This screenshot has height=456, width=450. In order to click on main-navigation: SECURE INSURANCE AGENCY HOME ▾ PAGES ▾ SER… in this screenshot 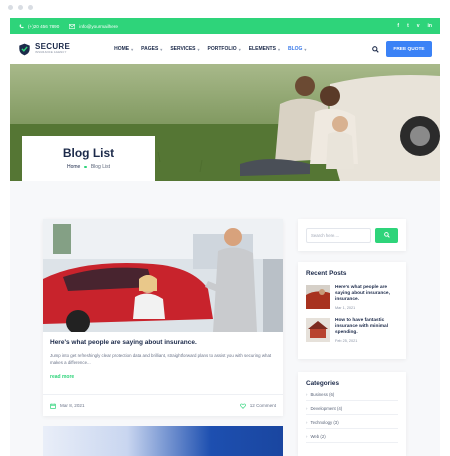, I will do `click(225, 49)`.